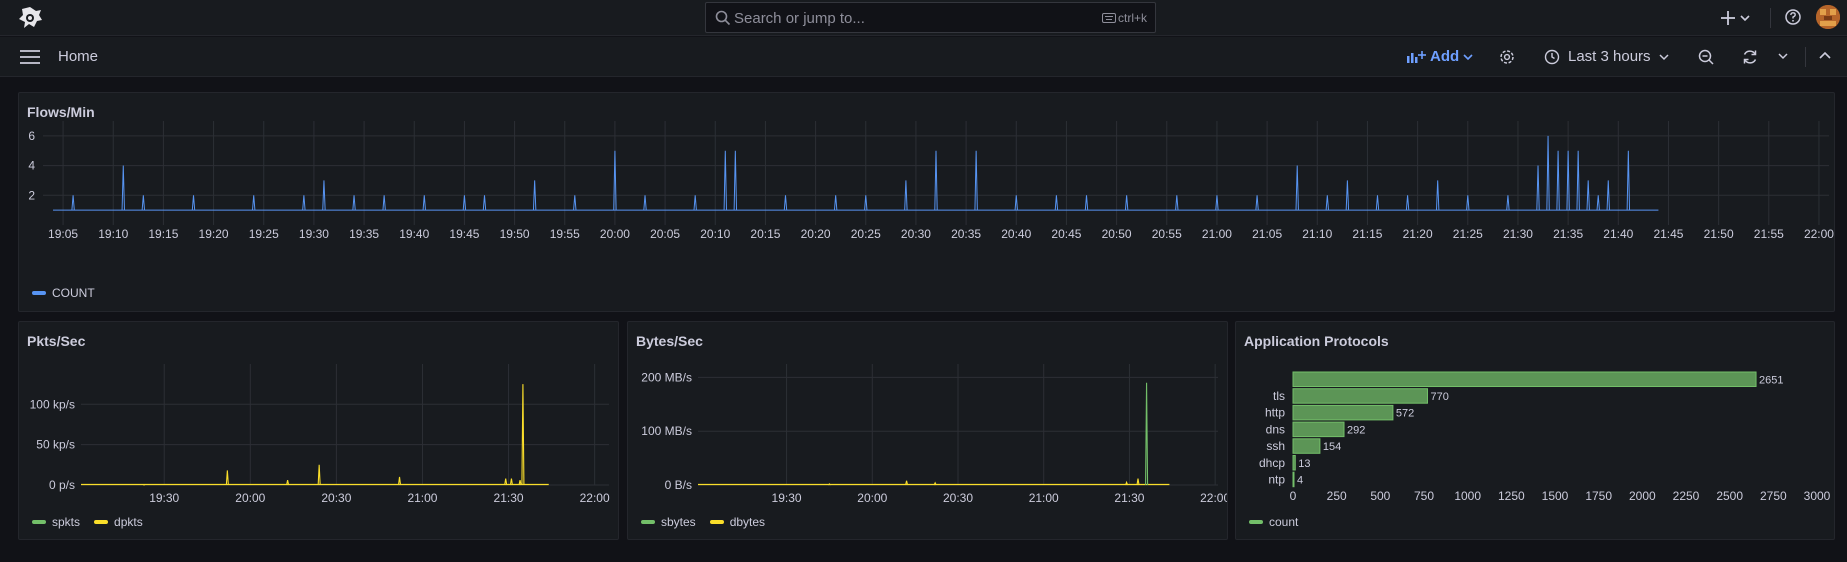  What do you see at coordinates (1468, 234) in the screenshot?
I see `x-tick-label: 21:25` at bounding box center [1468, 234].